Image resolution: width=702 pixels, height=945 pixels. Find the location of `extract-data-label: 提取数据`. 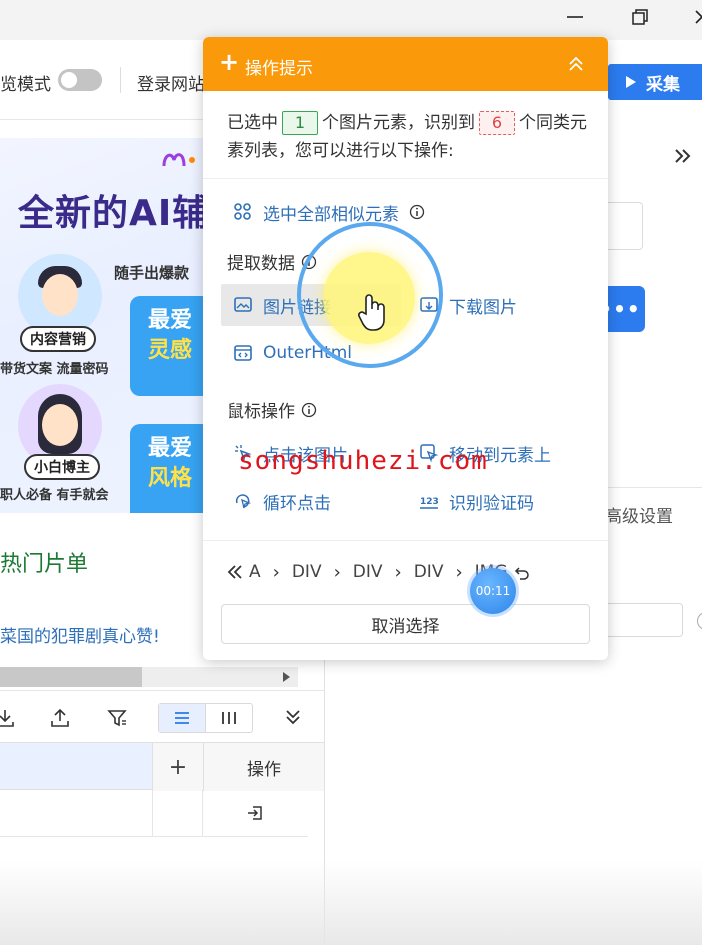

extract-data-label: 提取数据 is located at coordinates (261, 264).